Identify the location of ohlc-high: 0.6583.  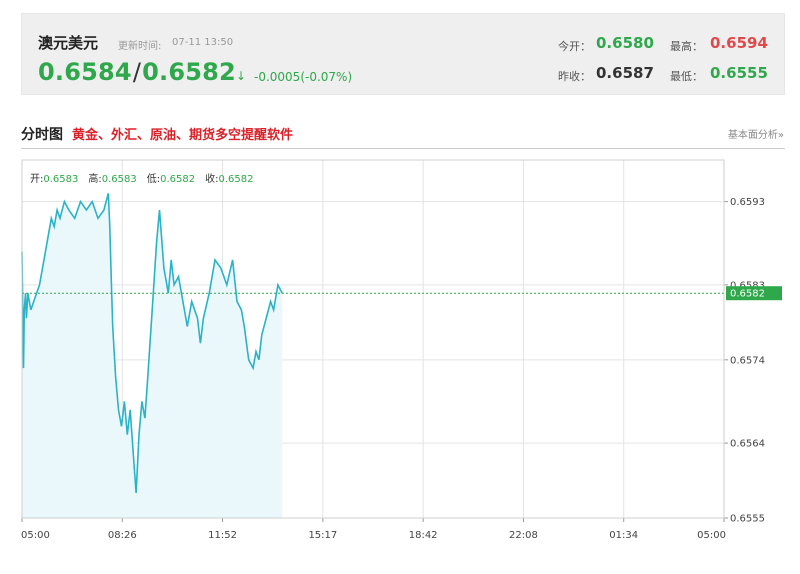
(119, 179).